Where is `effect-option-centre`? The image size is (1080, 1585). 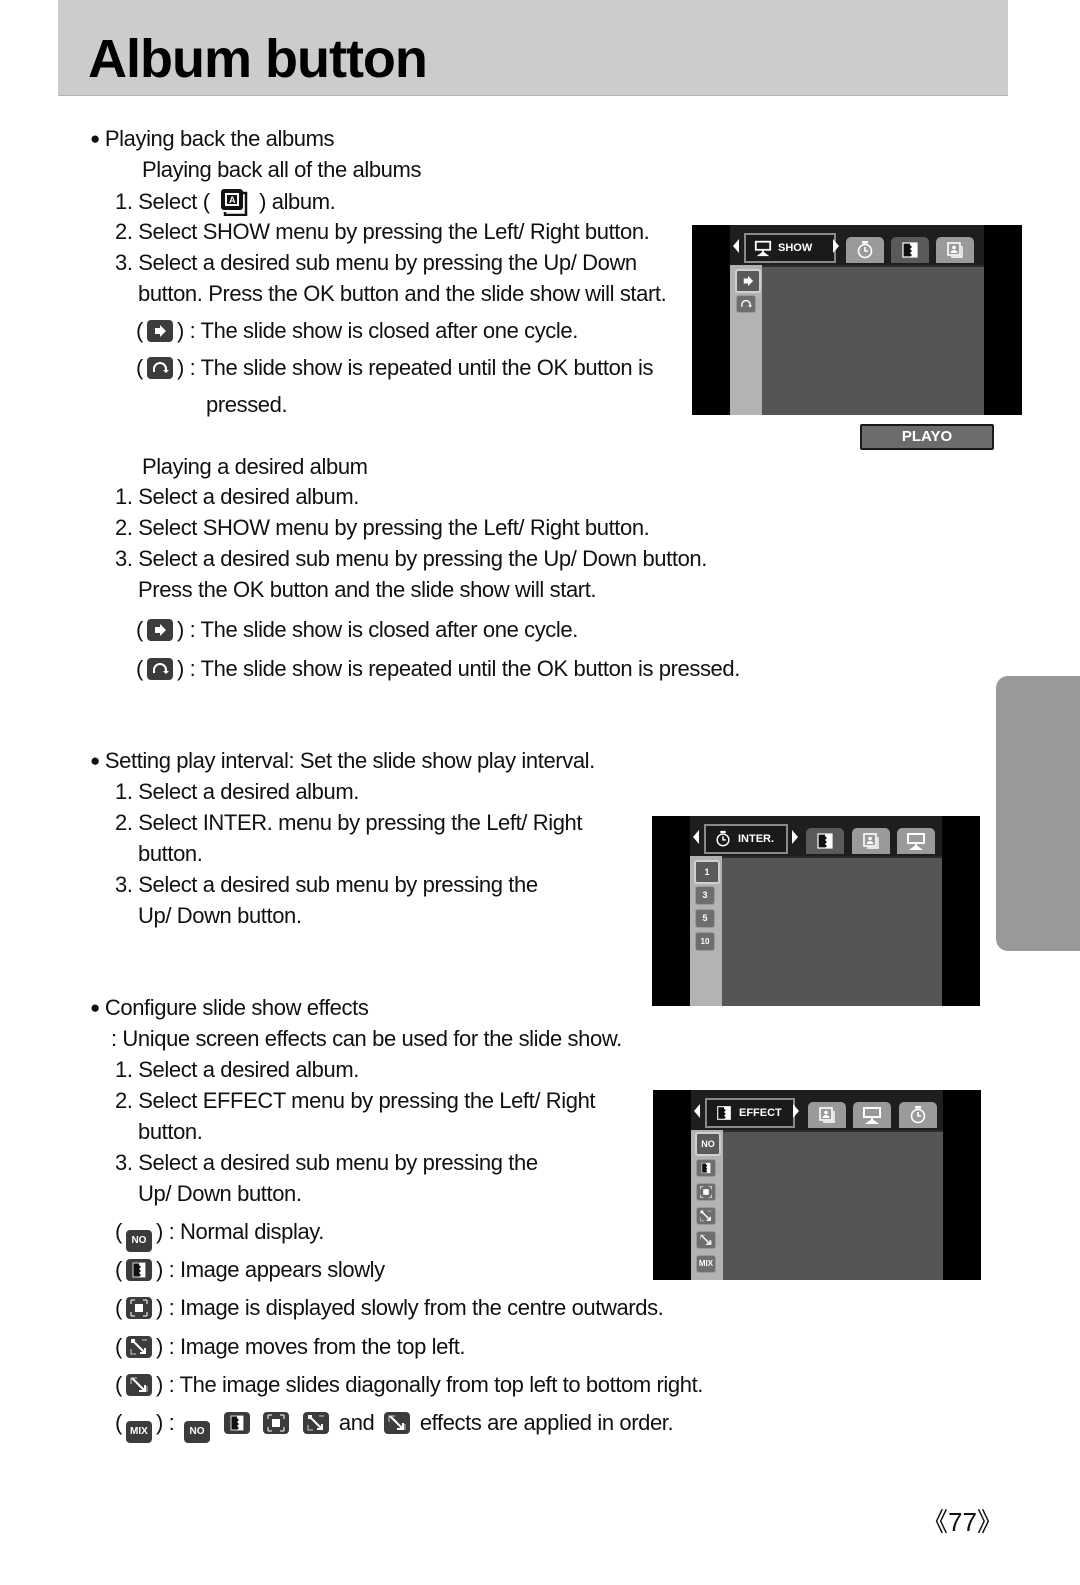
effect-option-centre is located at coordinates (706, 1192).